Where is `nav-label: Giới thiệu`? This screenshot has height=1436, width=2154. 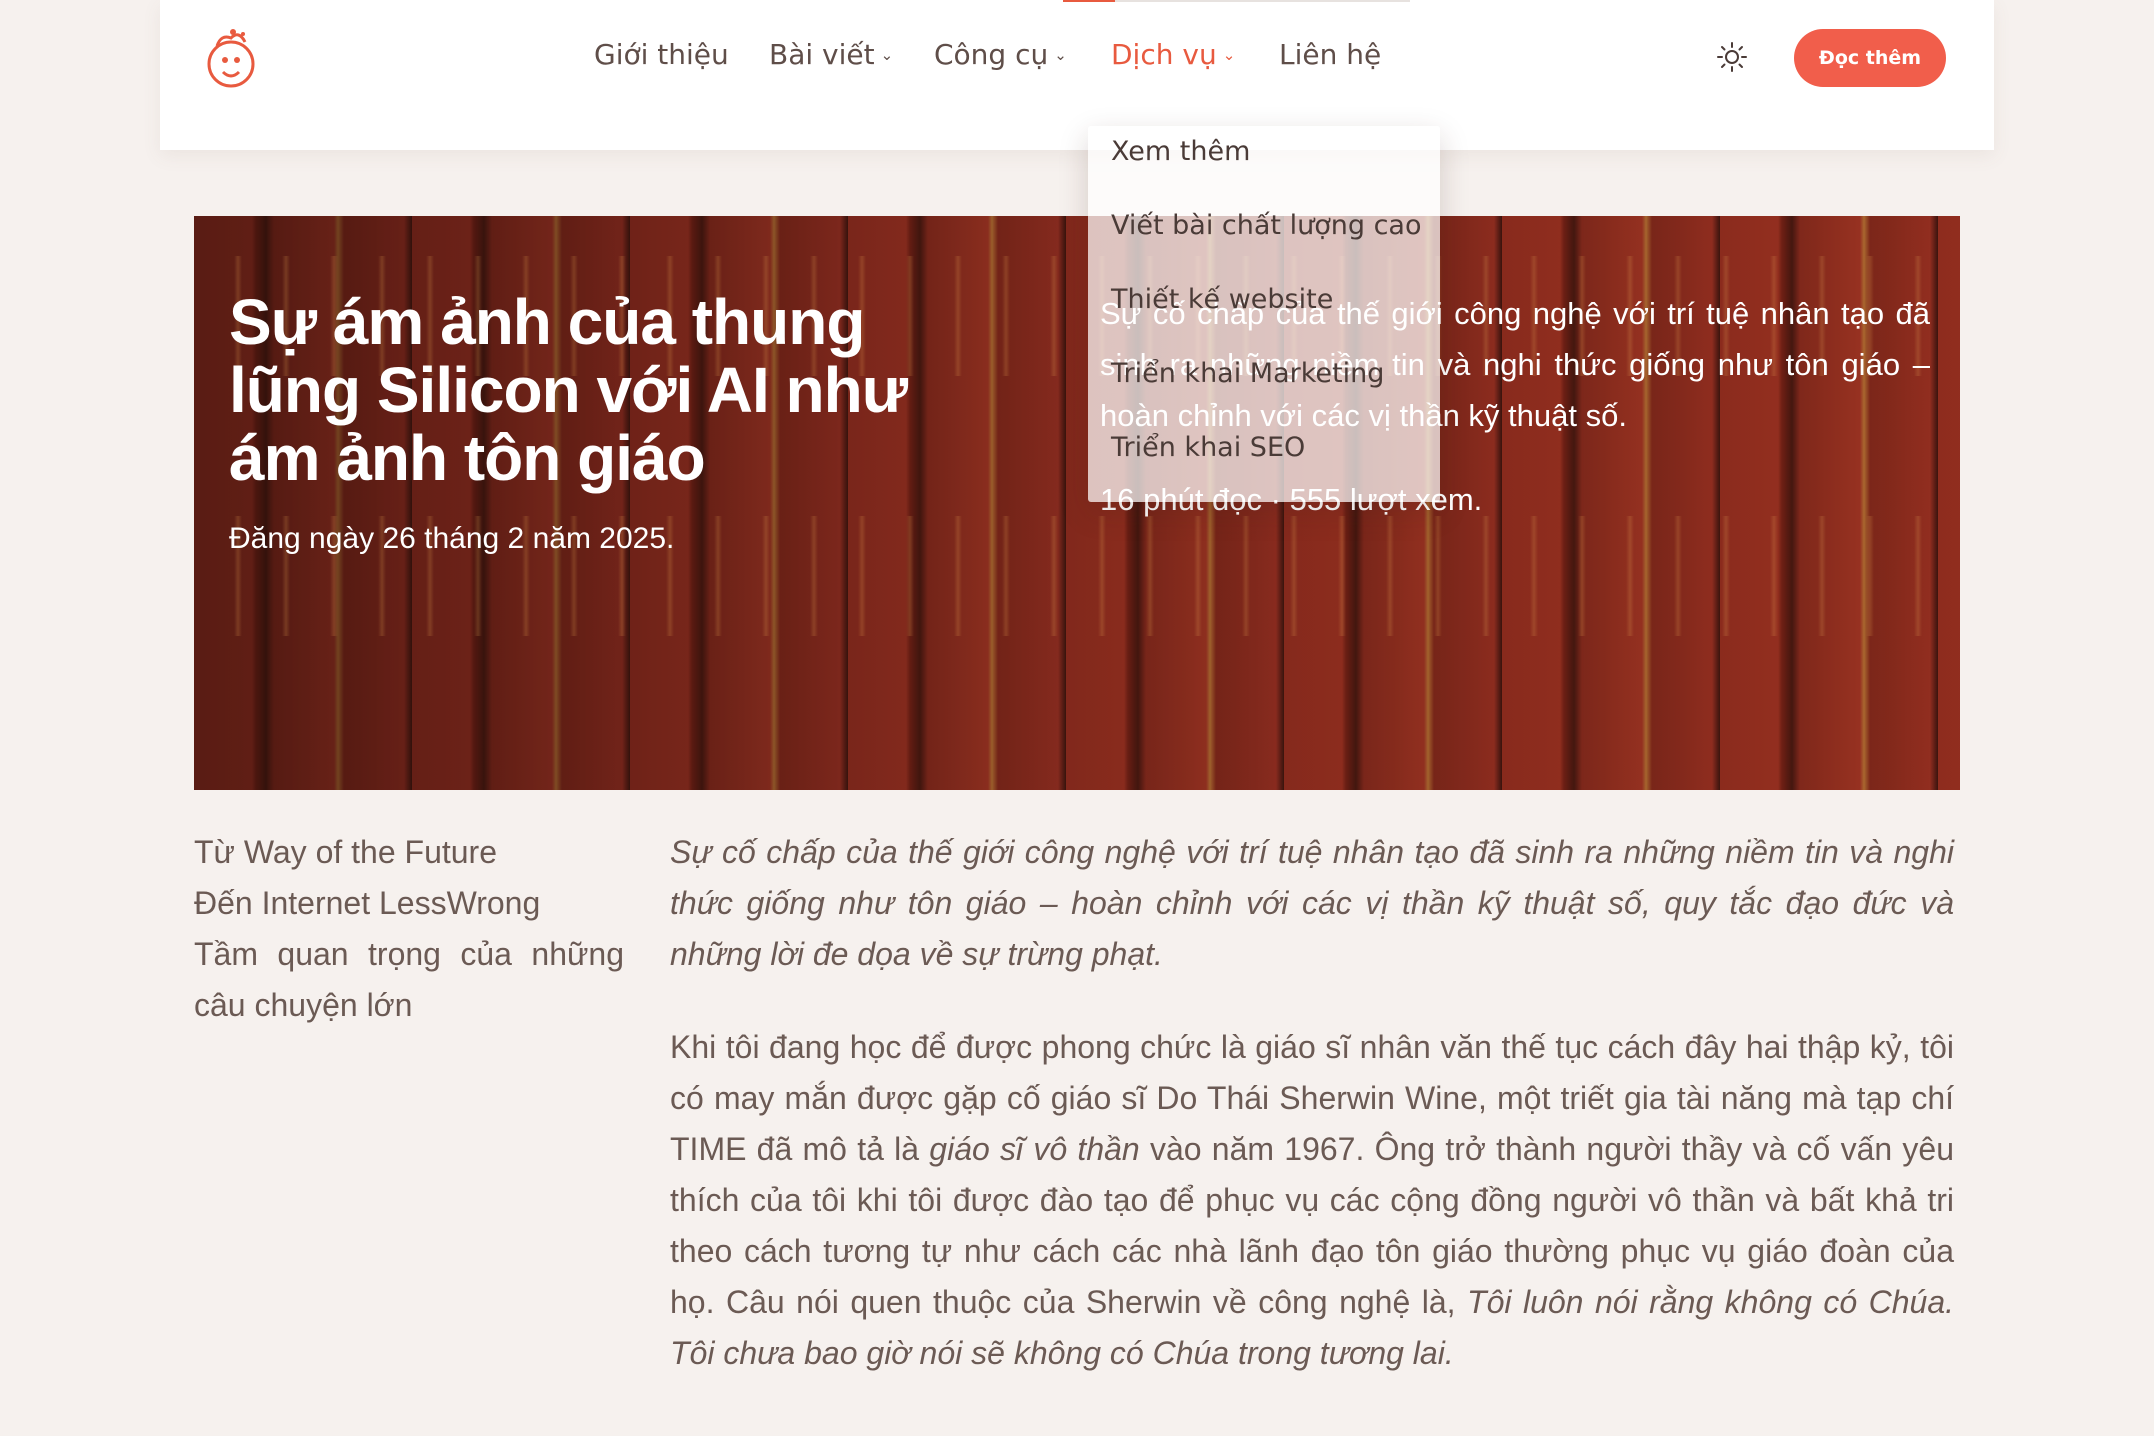
nav-label: Giới thiệu is located at coordinates (661, 54).